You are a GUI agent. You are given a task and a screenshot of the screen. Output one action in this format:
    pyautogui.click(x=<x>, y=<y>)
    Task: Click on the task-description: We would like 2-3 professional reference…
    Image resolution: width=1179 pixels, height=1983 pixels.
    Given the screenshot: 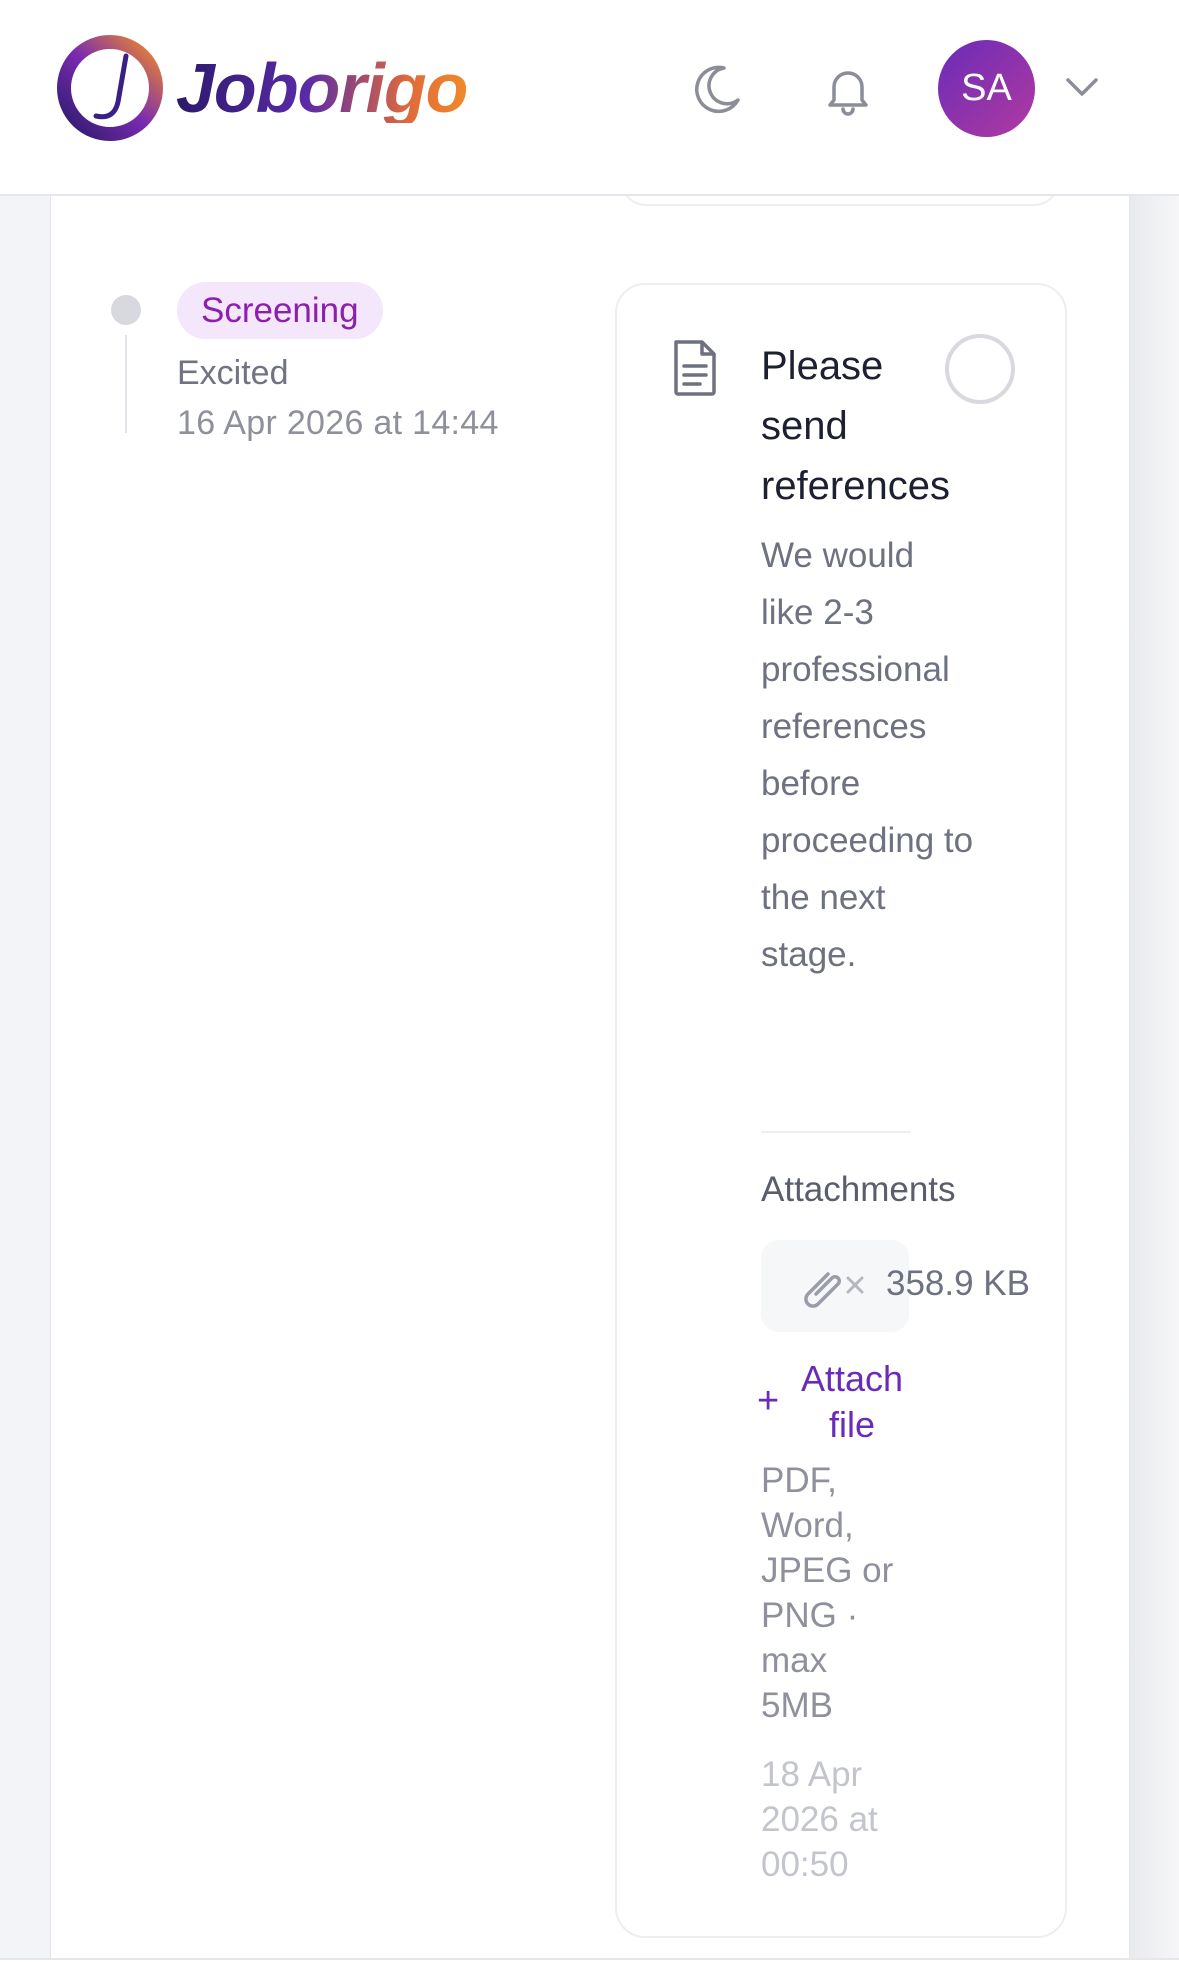 What is the action you would take?
    pyautogui.click(x=867, y=755)
    